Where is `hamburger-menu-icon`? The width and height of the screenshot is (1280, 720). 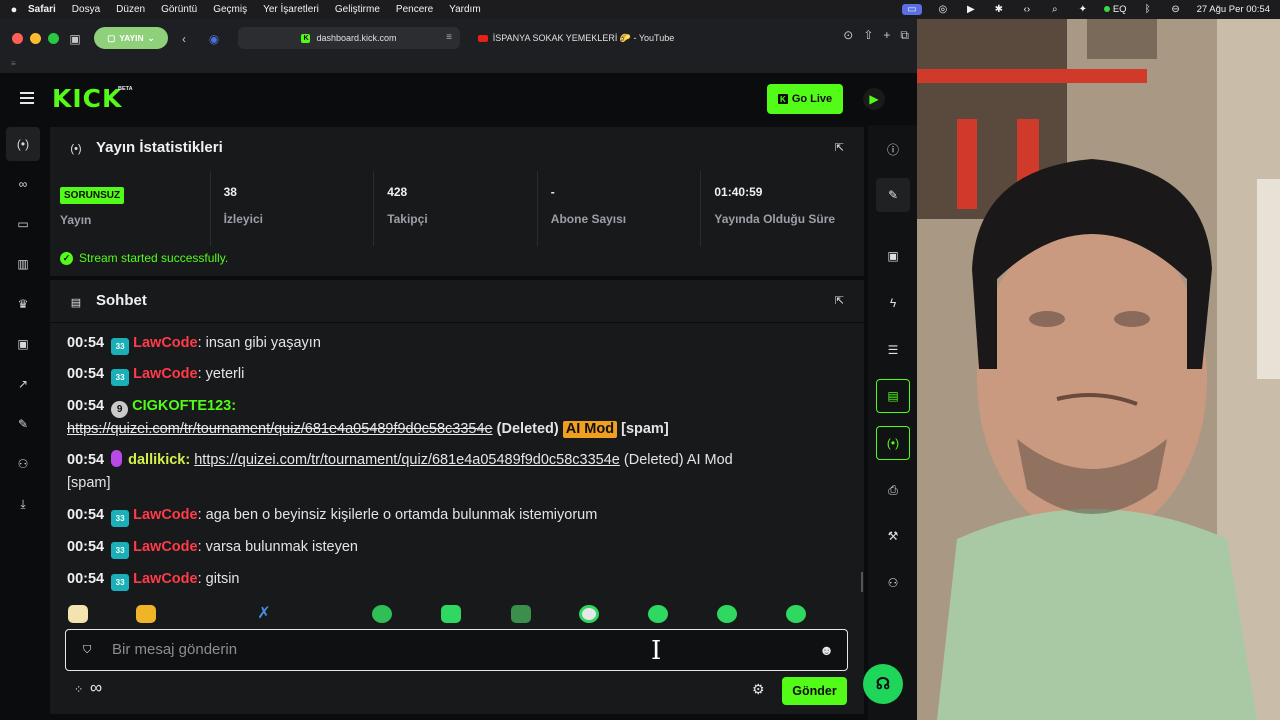 hamburger-menu-icon is located at coordinates (27, 98).